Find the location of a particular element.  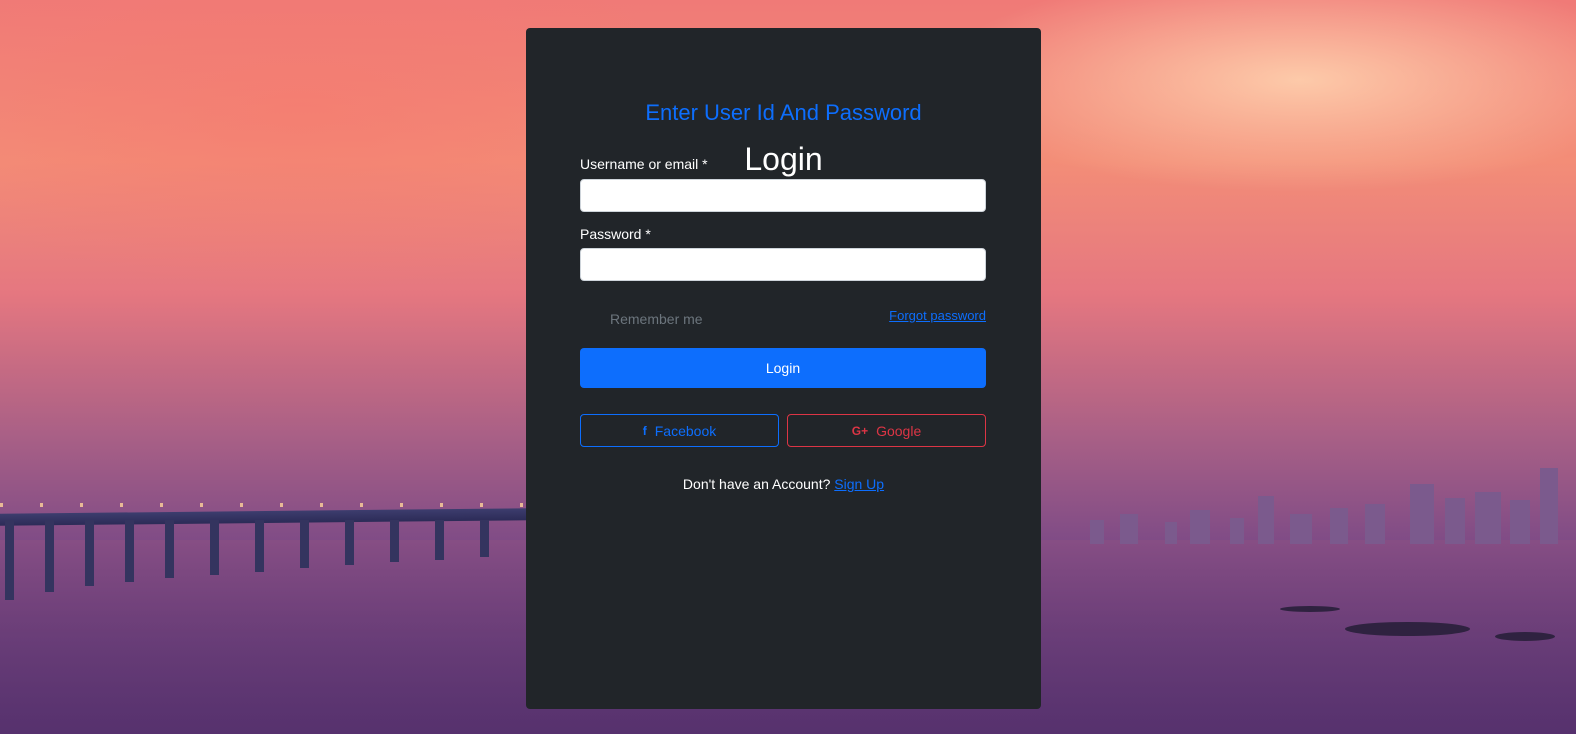

login-button: Login is located at coordinates (783, 368).